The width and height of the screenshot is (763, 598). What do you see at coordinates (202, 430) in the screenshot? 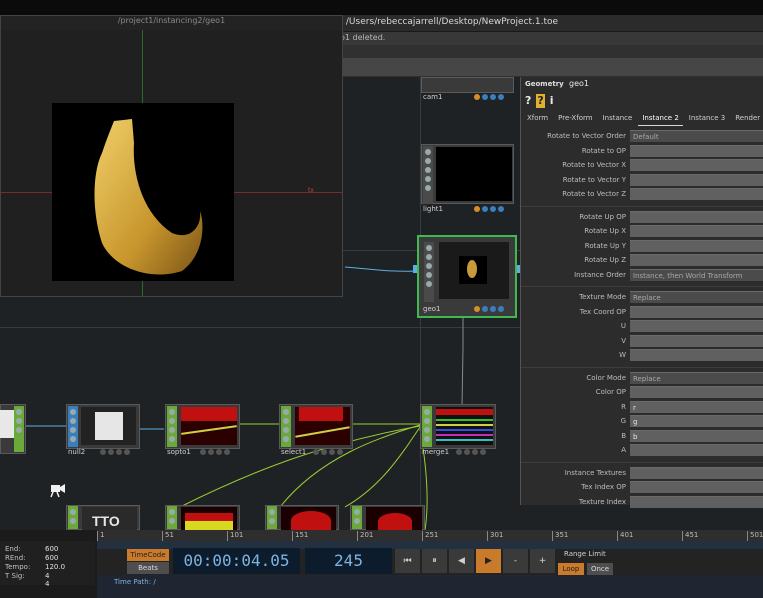
I see `node-sopto1: sopto1` at bounding box center [202, 430].